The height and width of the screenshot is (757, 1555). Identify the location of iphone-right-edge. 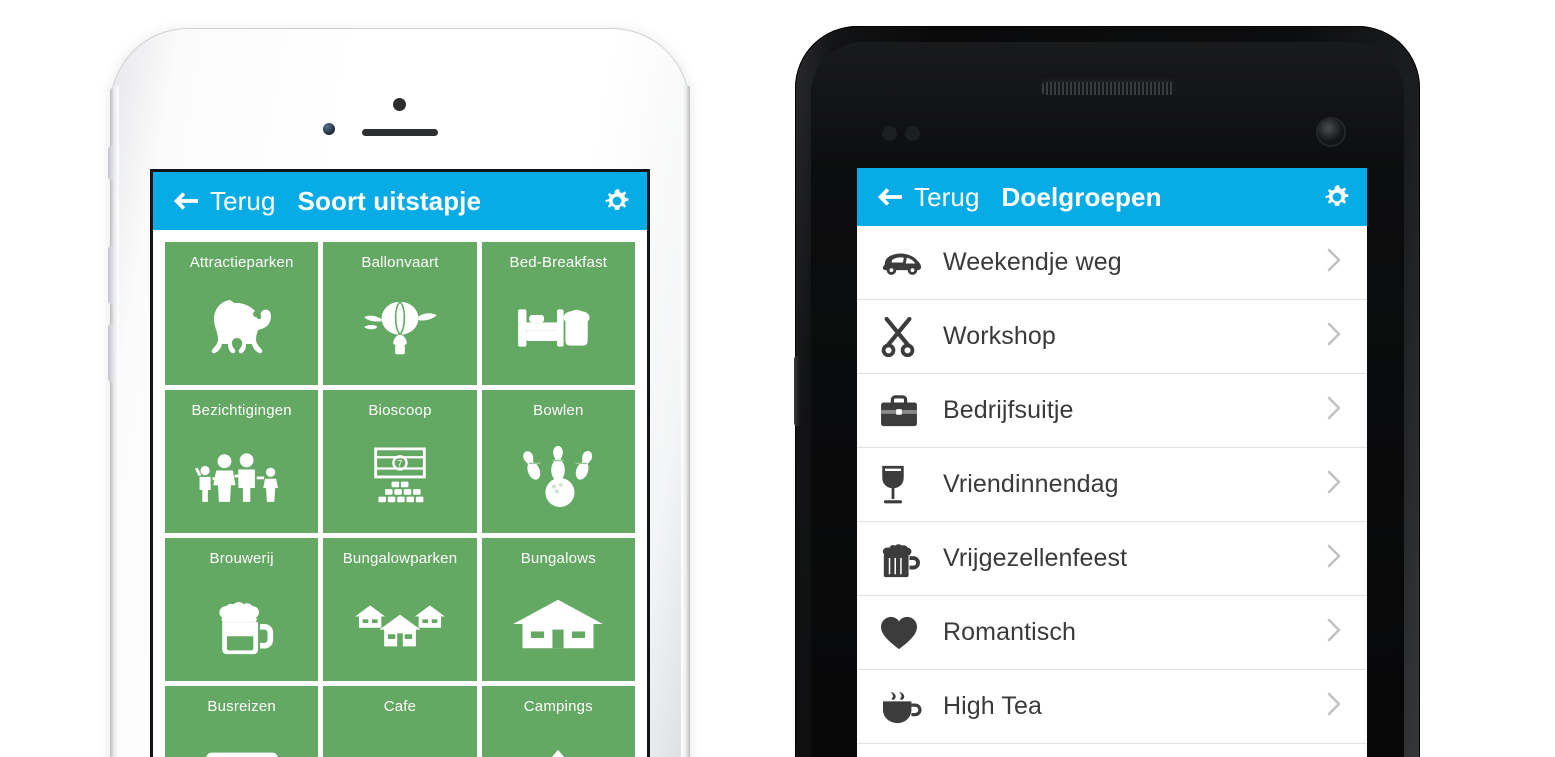
(685, 421).